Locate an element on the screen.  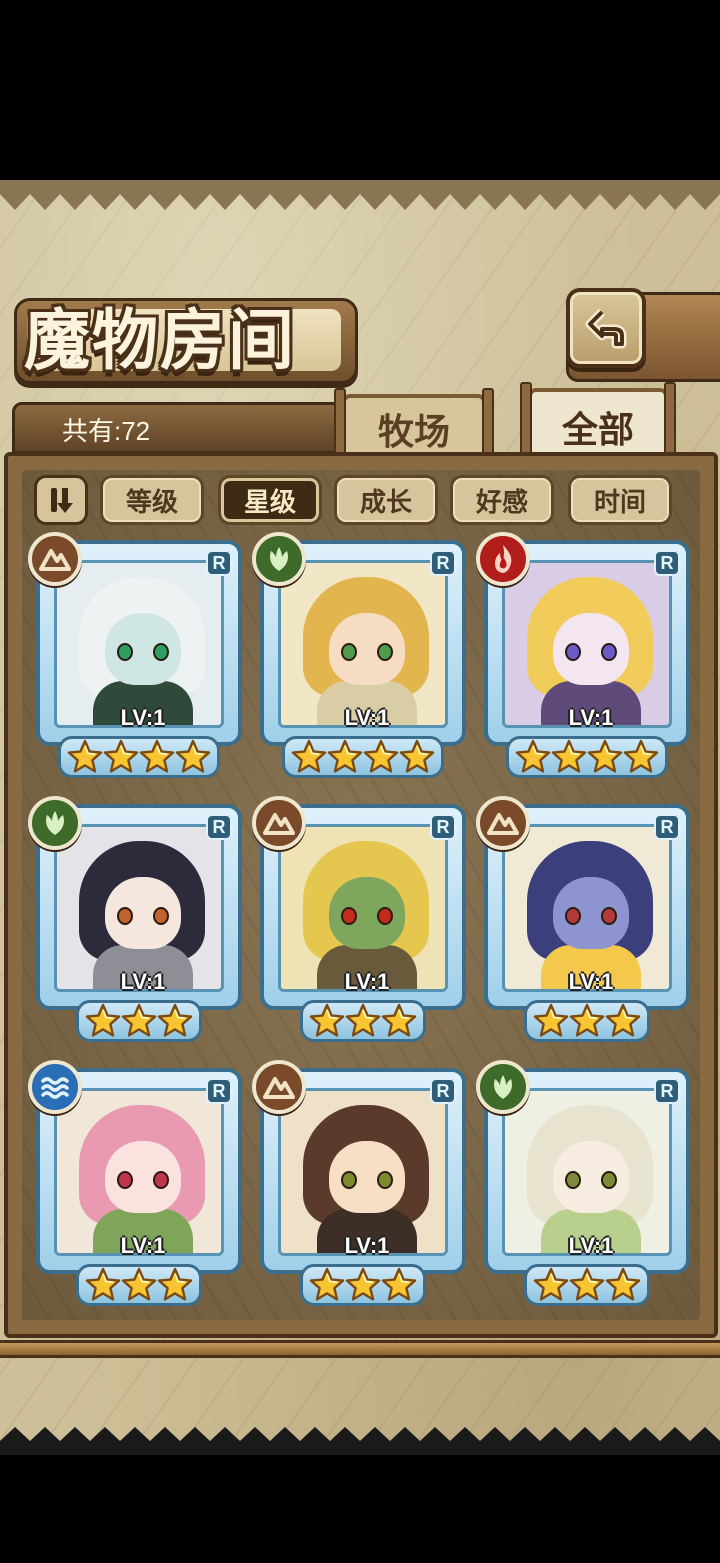
tab-ranch: 牧场 is located at coordinates (414, 428).